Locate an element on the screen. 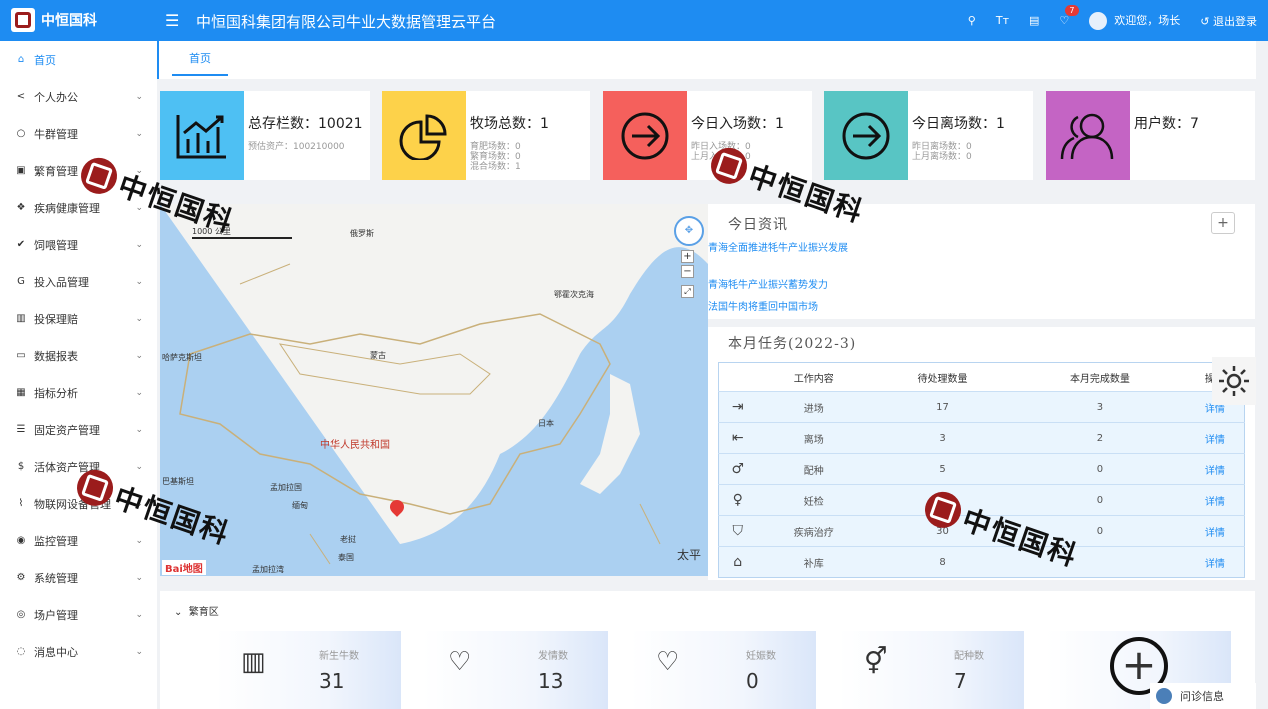 This screenshot has width=1268, height=709. stat-main: 牧场总数：1 is located at coordinates (509, 124).